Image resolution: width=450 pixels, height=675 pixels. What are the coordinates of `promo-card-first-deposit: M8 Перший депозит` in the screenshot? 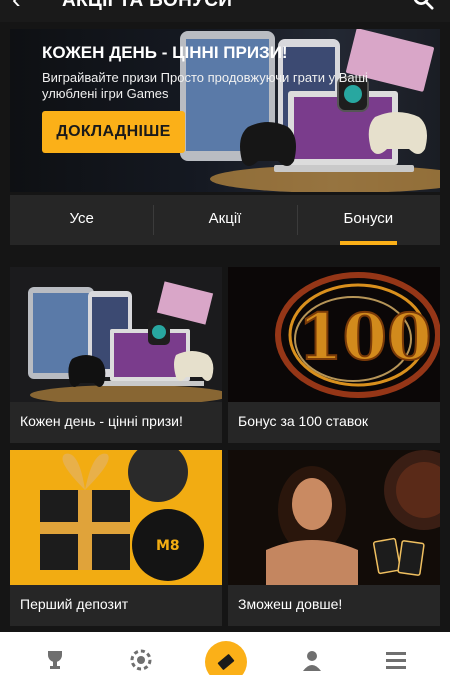 It's located at (116, 538).